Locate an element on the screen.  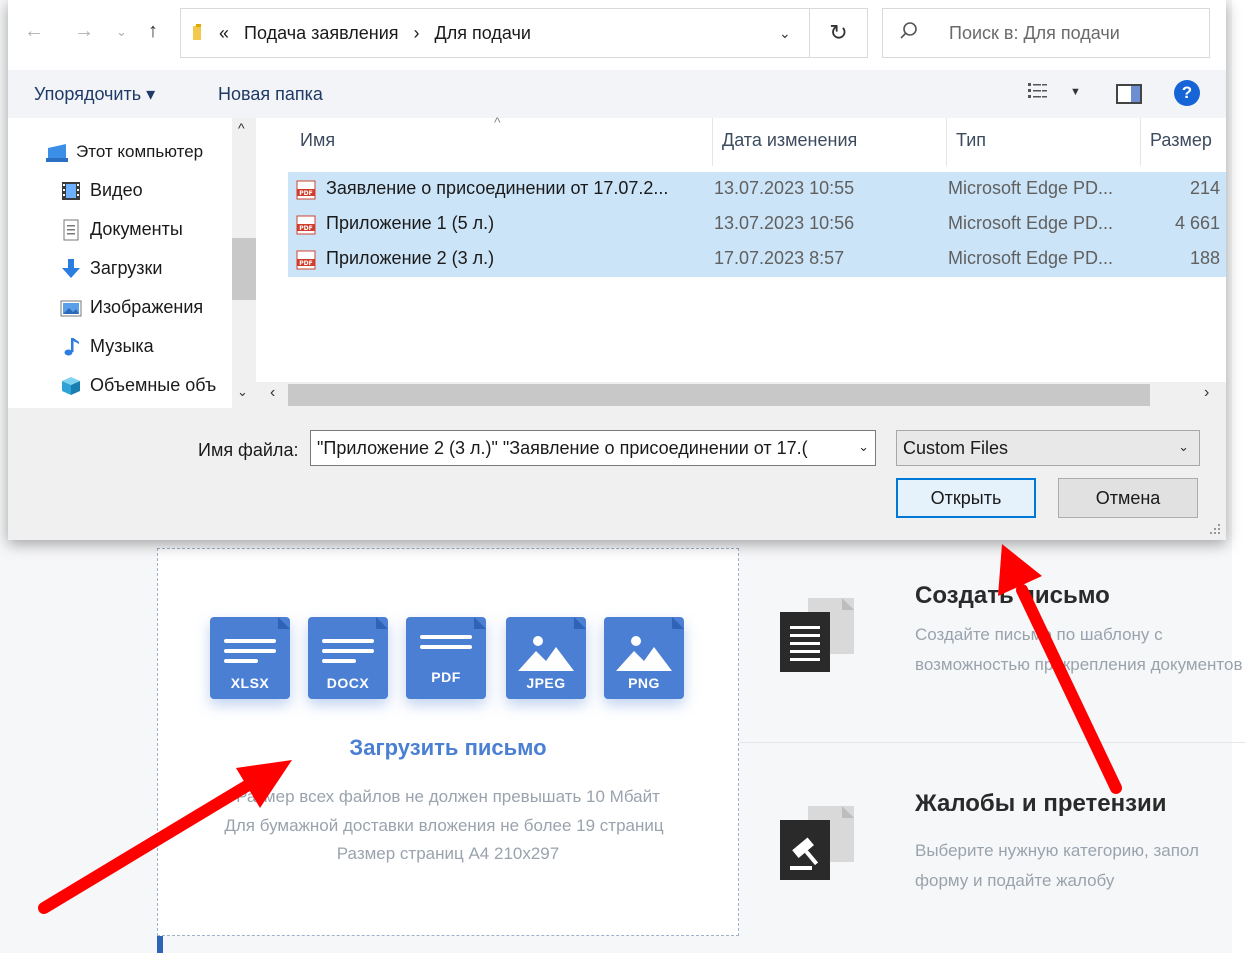
file-modified: 17.07.2023 8:57 is located at coordinates (779, 258).